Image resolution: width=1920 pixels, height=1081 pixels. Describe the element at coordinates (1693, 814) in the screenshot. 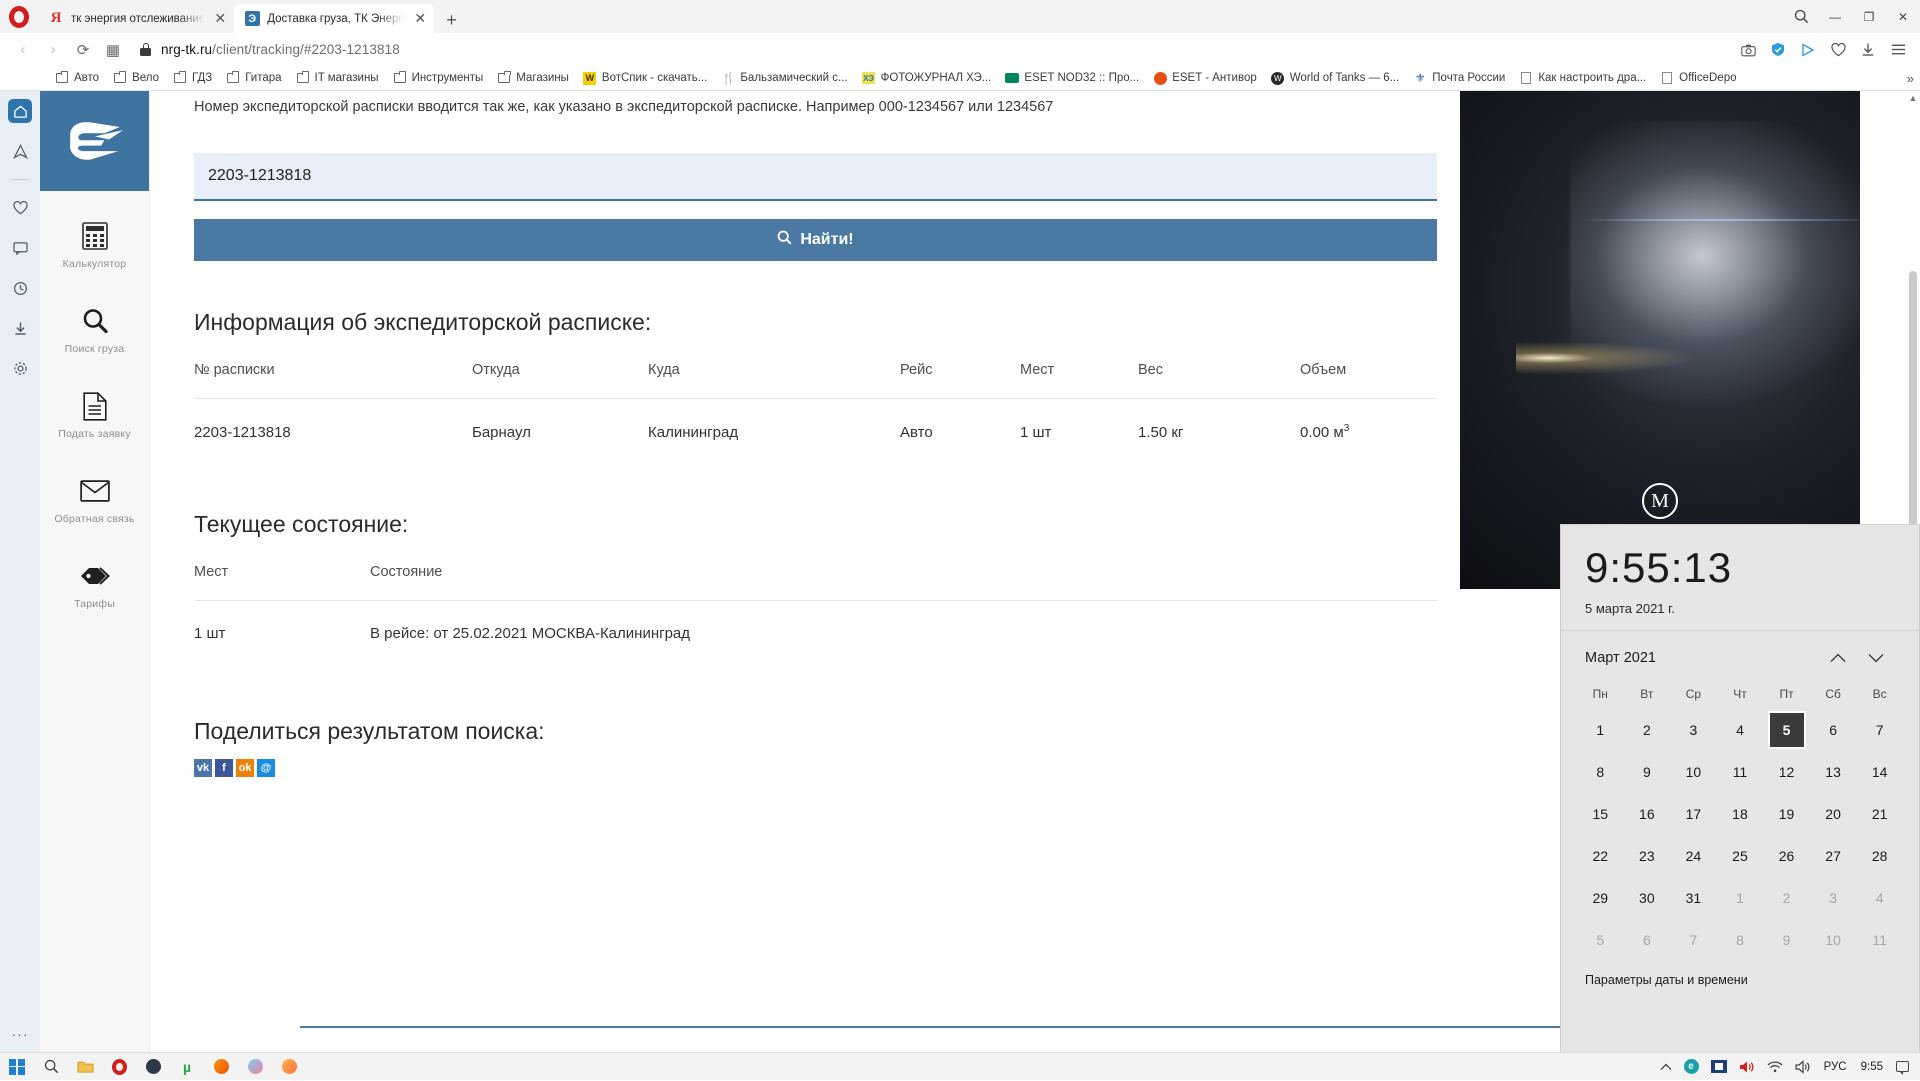

I see `calendar-day: 17` at that location.